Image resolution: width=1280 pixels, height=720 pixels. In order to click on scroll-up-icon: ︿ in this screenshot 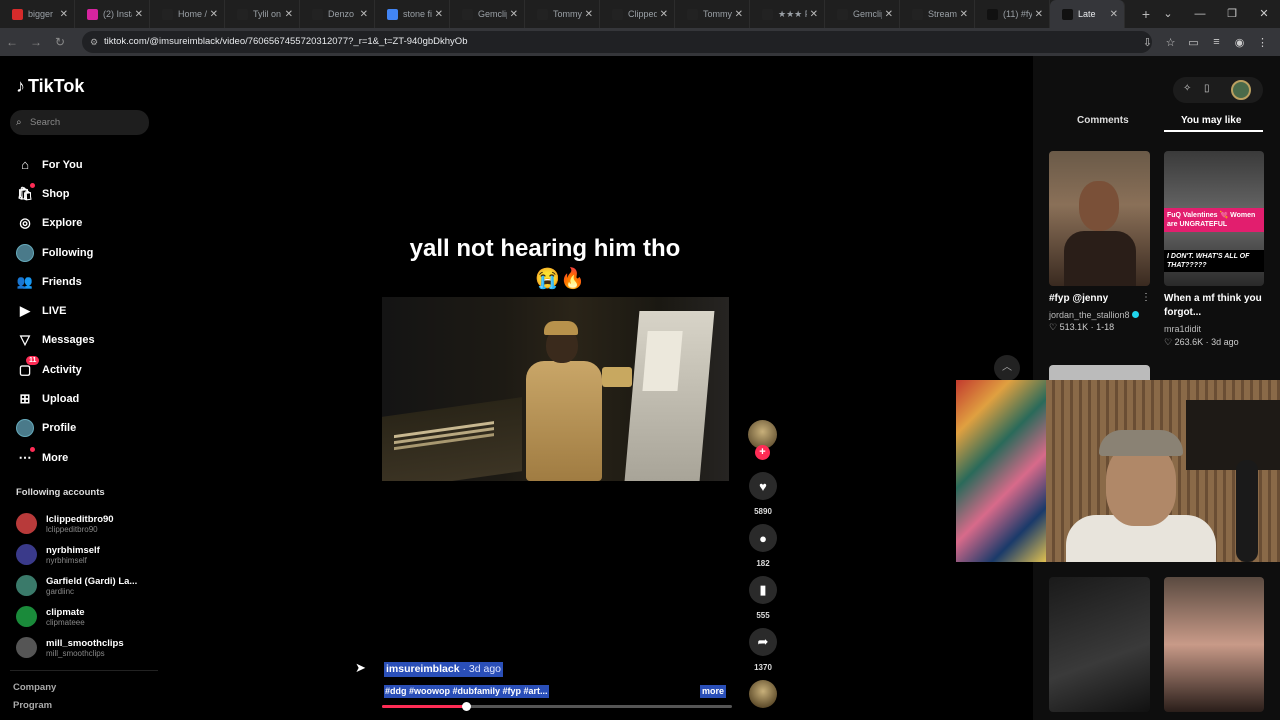, I will do `click(1007, 368)`.